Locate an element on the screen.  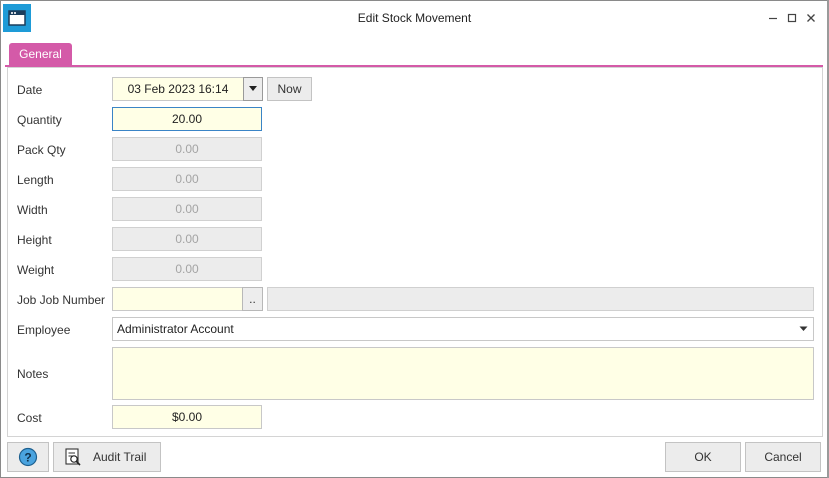
job-number-field is located at coordinates (177, 299).